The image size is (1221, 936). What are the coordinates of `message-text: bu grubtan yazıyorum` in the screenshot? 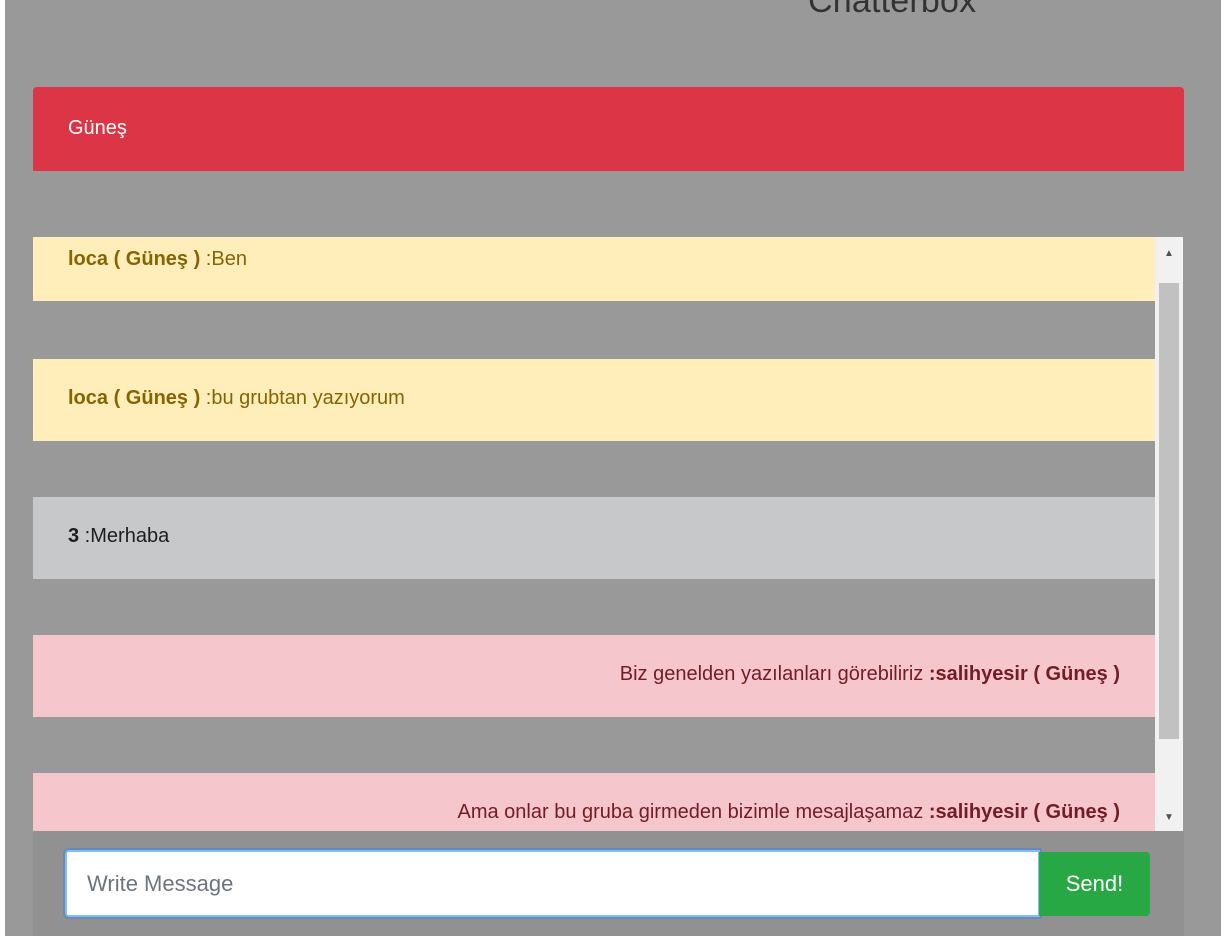 It's located at (308, 398).